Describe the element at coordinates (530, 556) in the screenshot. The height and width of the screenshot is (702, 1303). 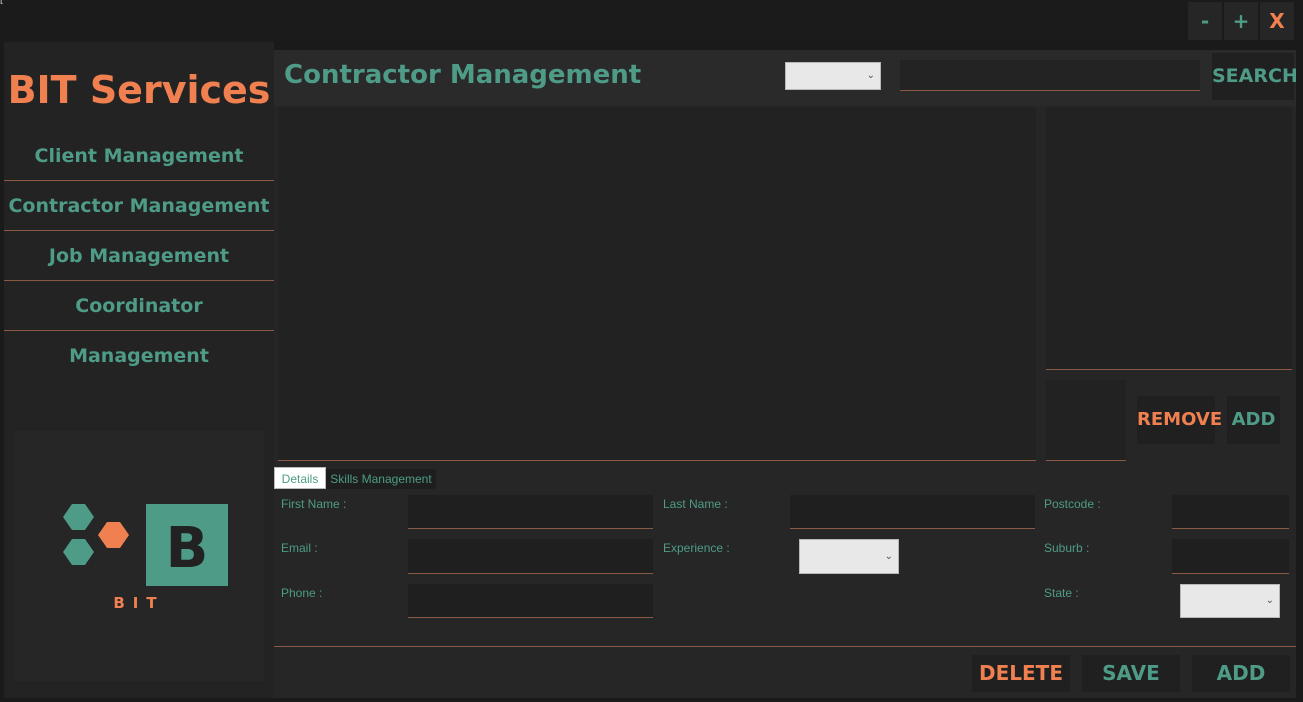
I see `email-field` at that location.